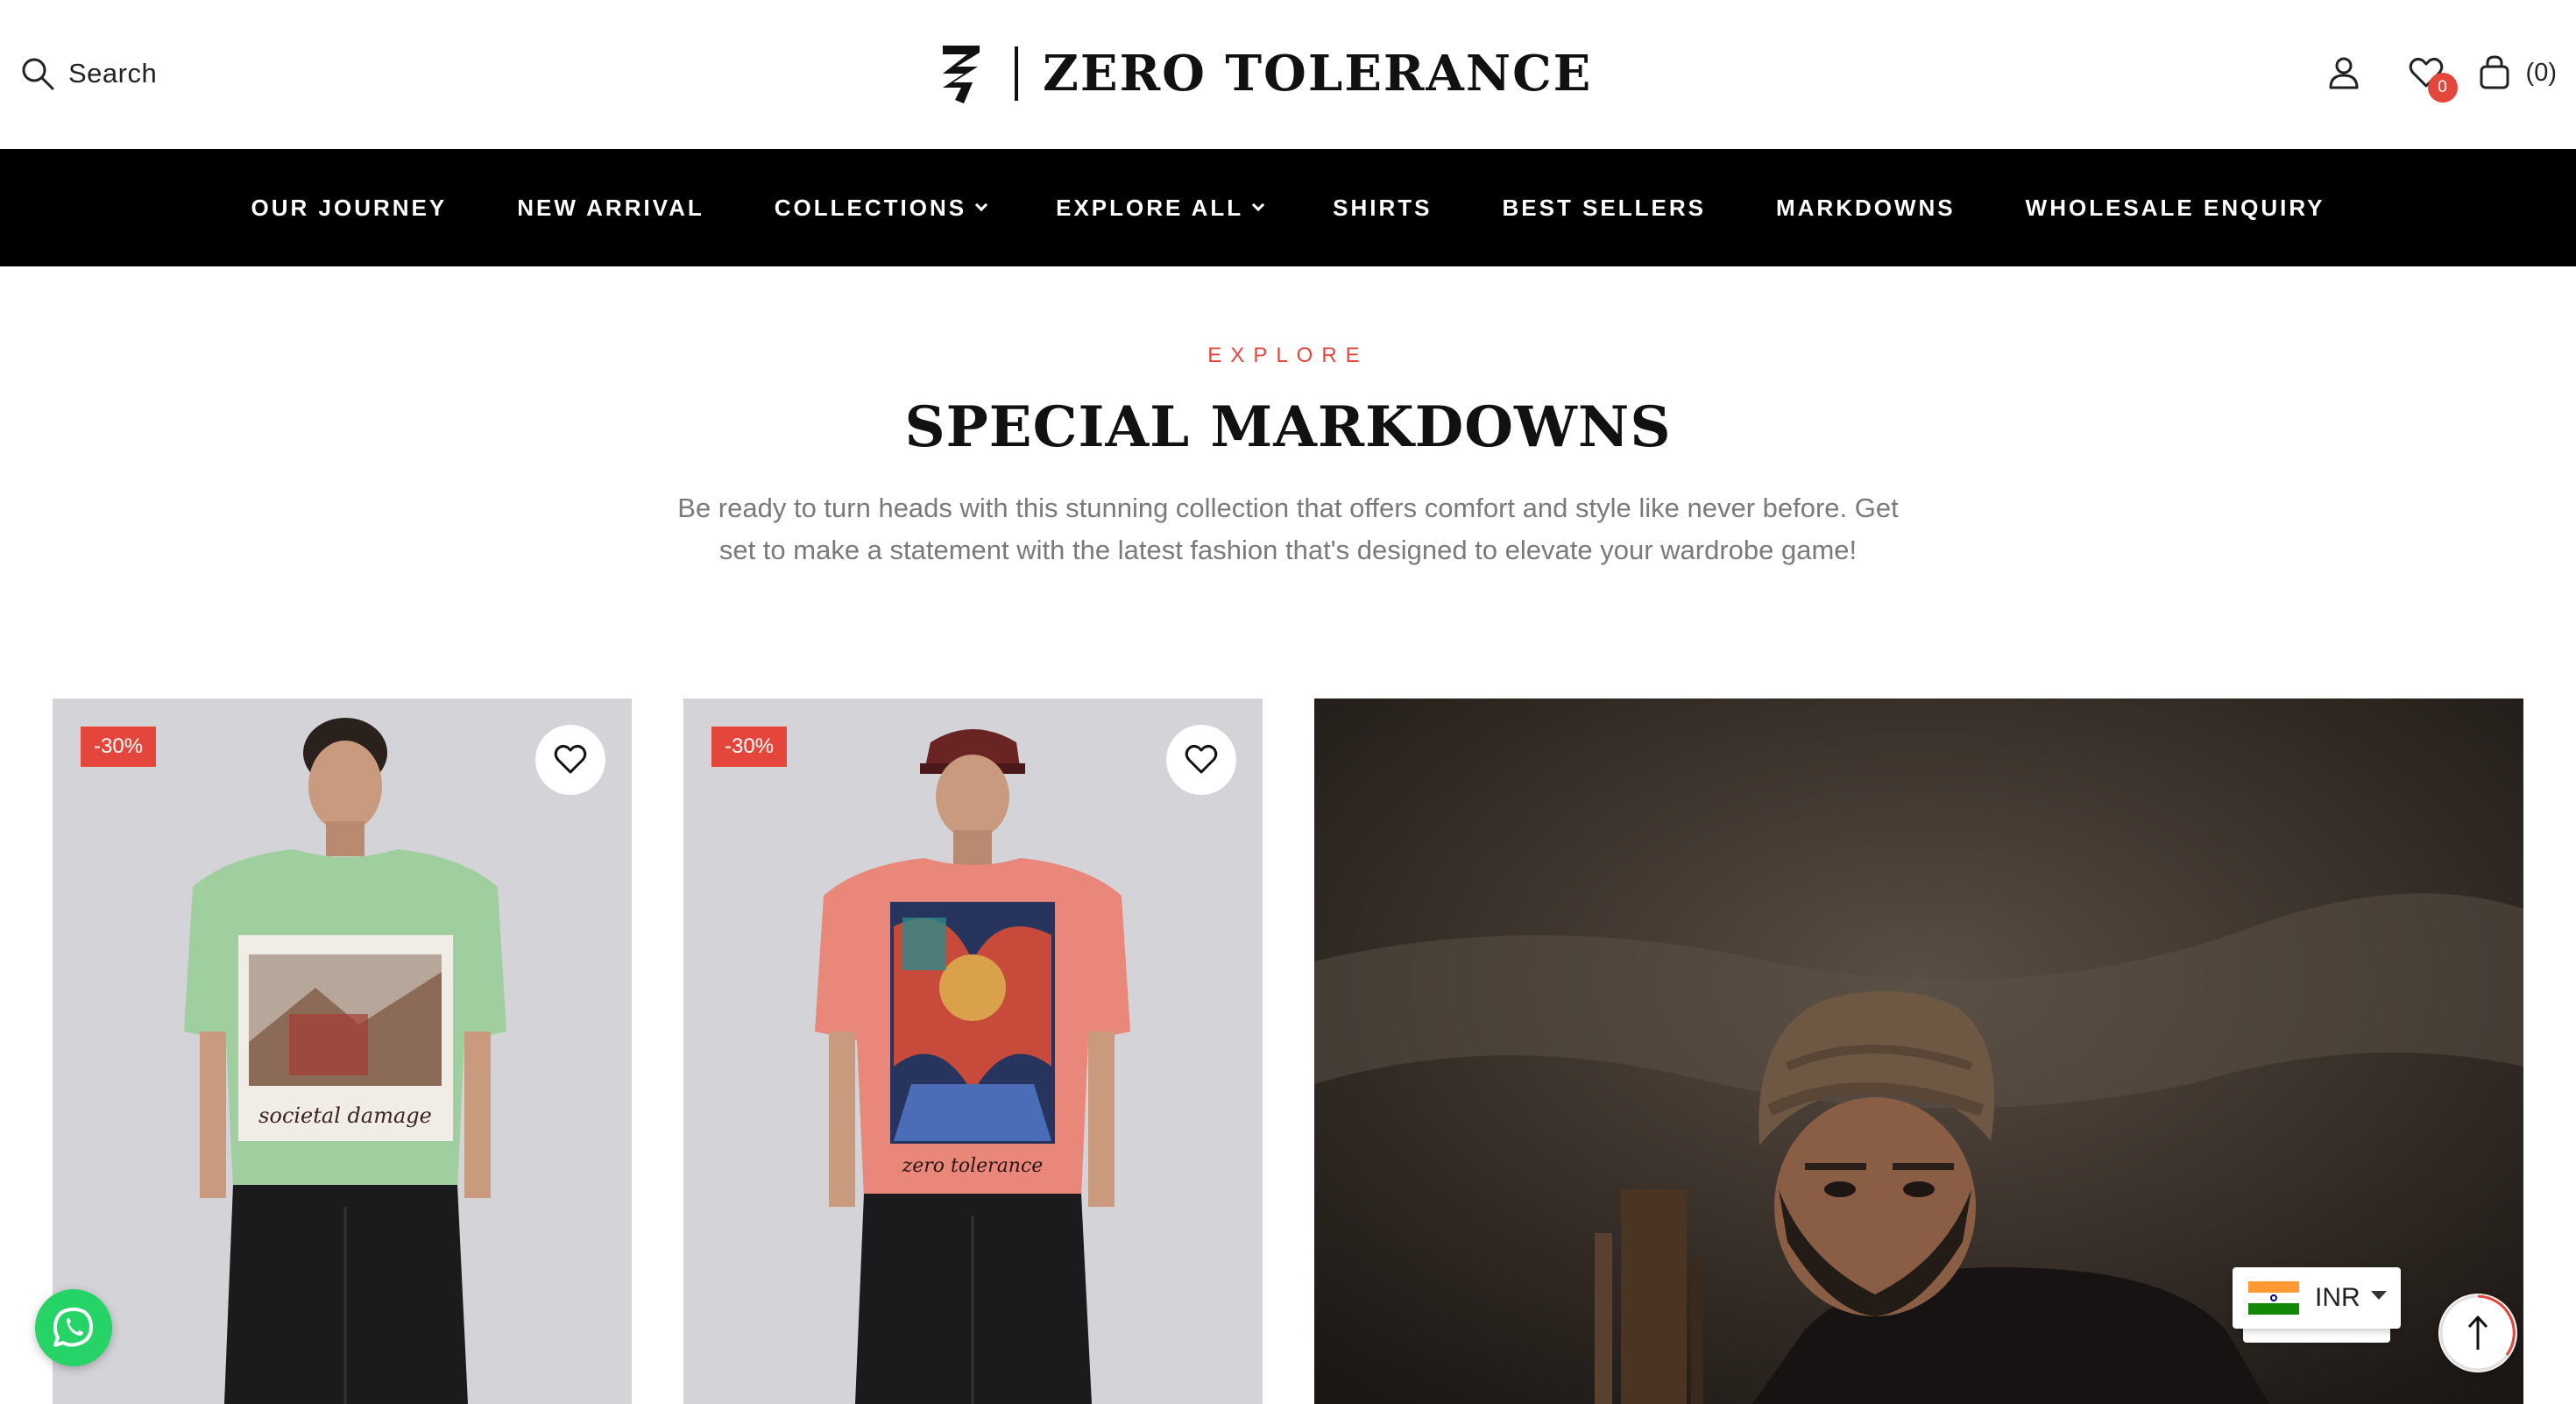 This screenshot has height=1404, width=2576. I want to click on whatsapp-icon, so click(73, 1327).